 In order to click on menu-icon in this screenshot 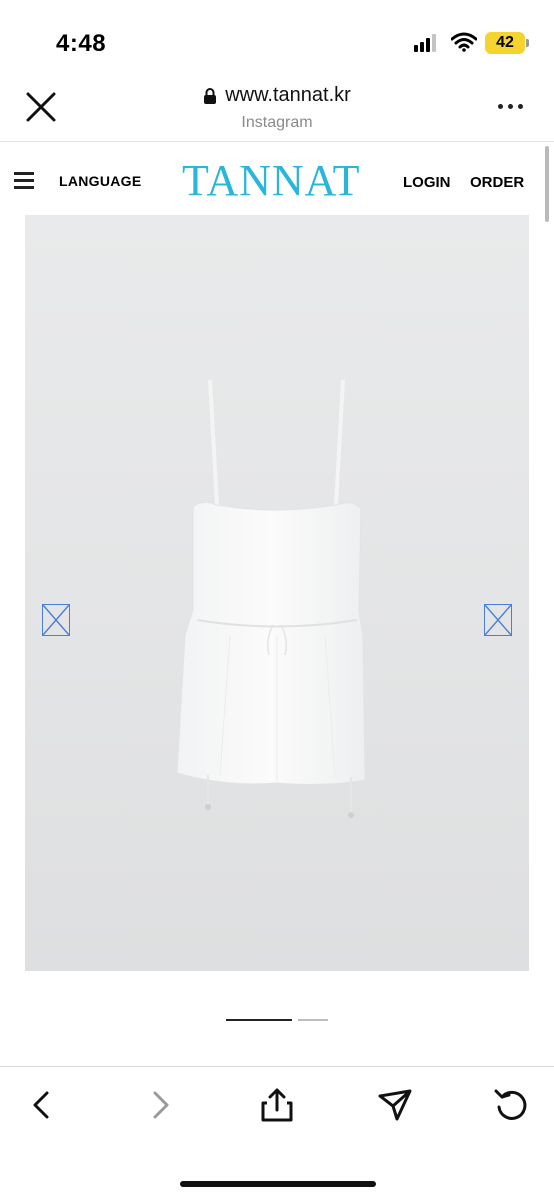, I will do `click(25, 181)`.